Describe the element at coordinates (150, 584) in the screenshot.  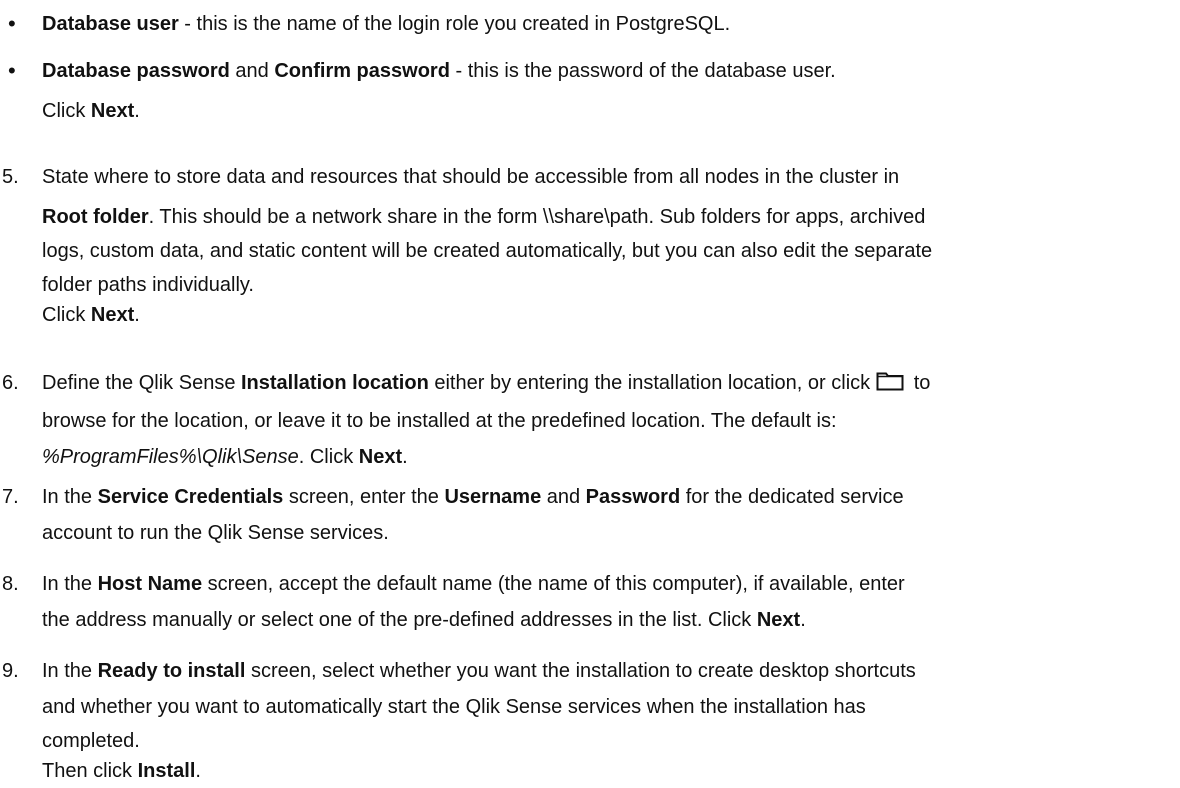
I see `term-host-name: Host Name` at that location.